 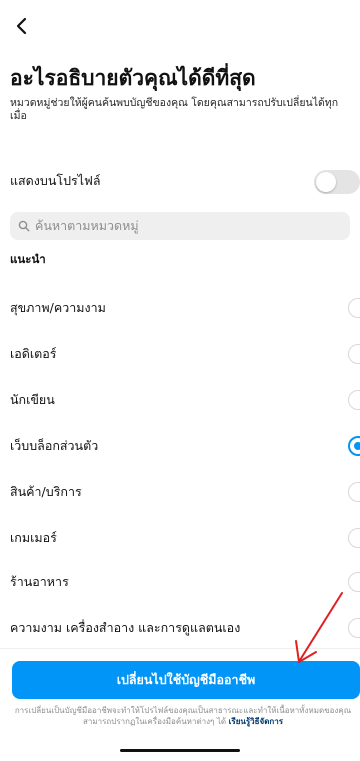 I want to click on category-item: เว็บบล็อกส่วนตัว, so click(x=185, y=446).